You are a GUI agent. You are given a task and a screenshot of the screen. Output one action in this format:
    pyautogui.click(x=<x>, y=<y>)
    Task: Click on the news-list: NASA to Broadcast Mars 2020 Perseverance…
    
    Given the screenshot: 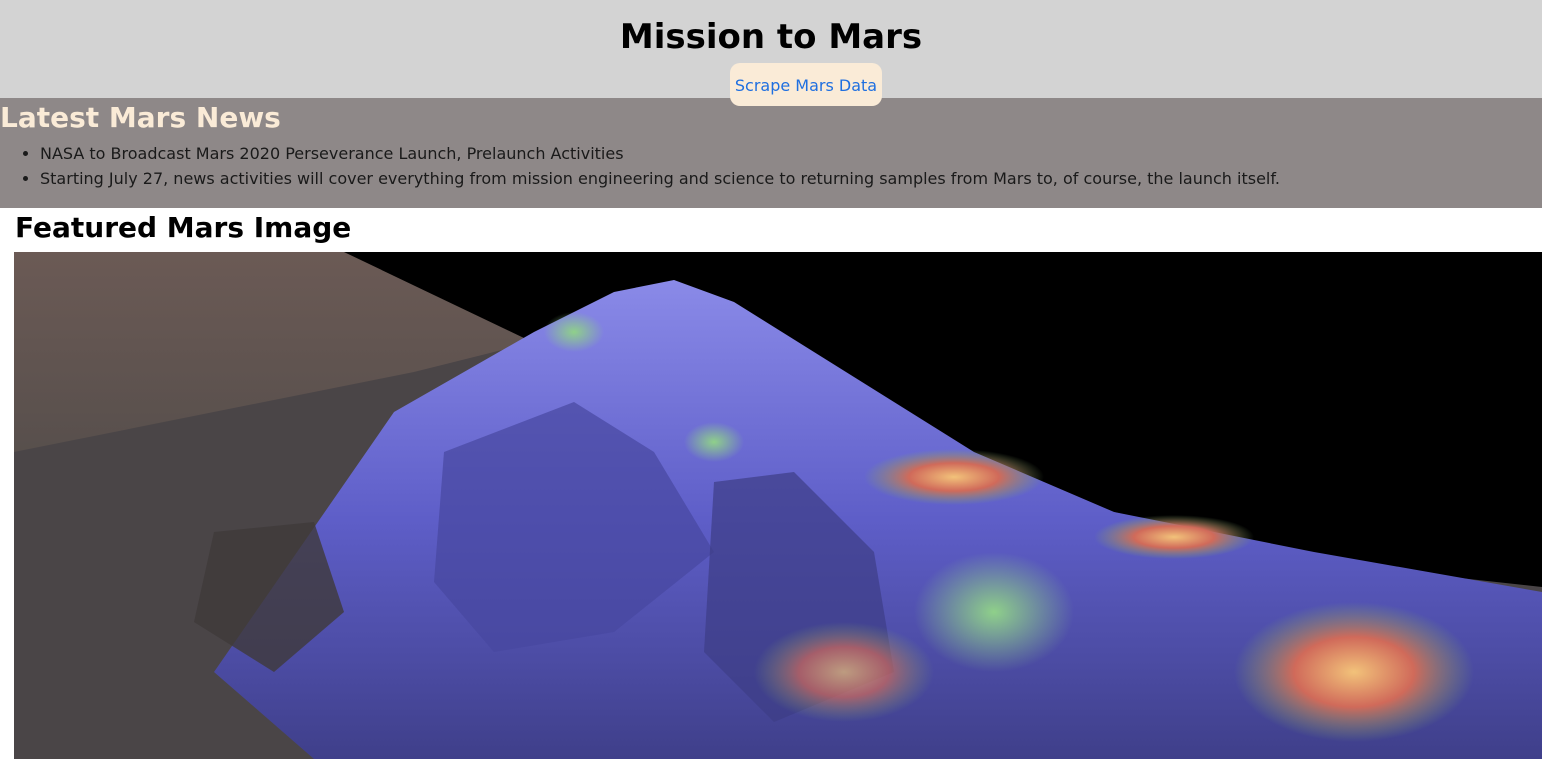 What is the action you would take?
    pyautogui.click(x=640, y=166)
    